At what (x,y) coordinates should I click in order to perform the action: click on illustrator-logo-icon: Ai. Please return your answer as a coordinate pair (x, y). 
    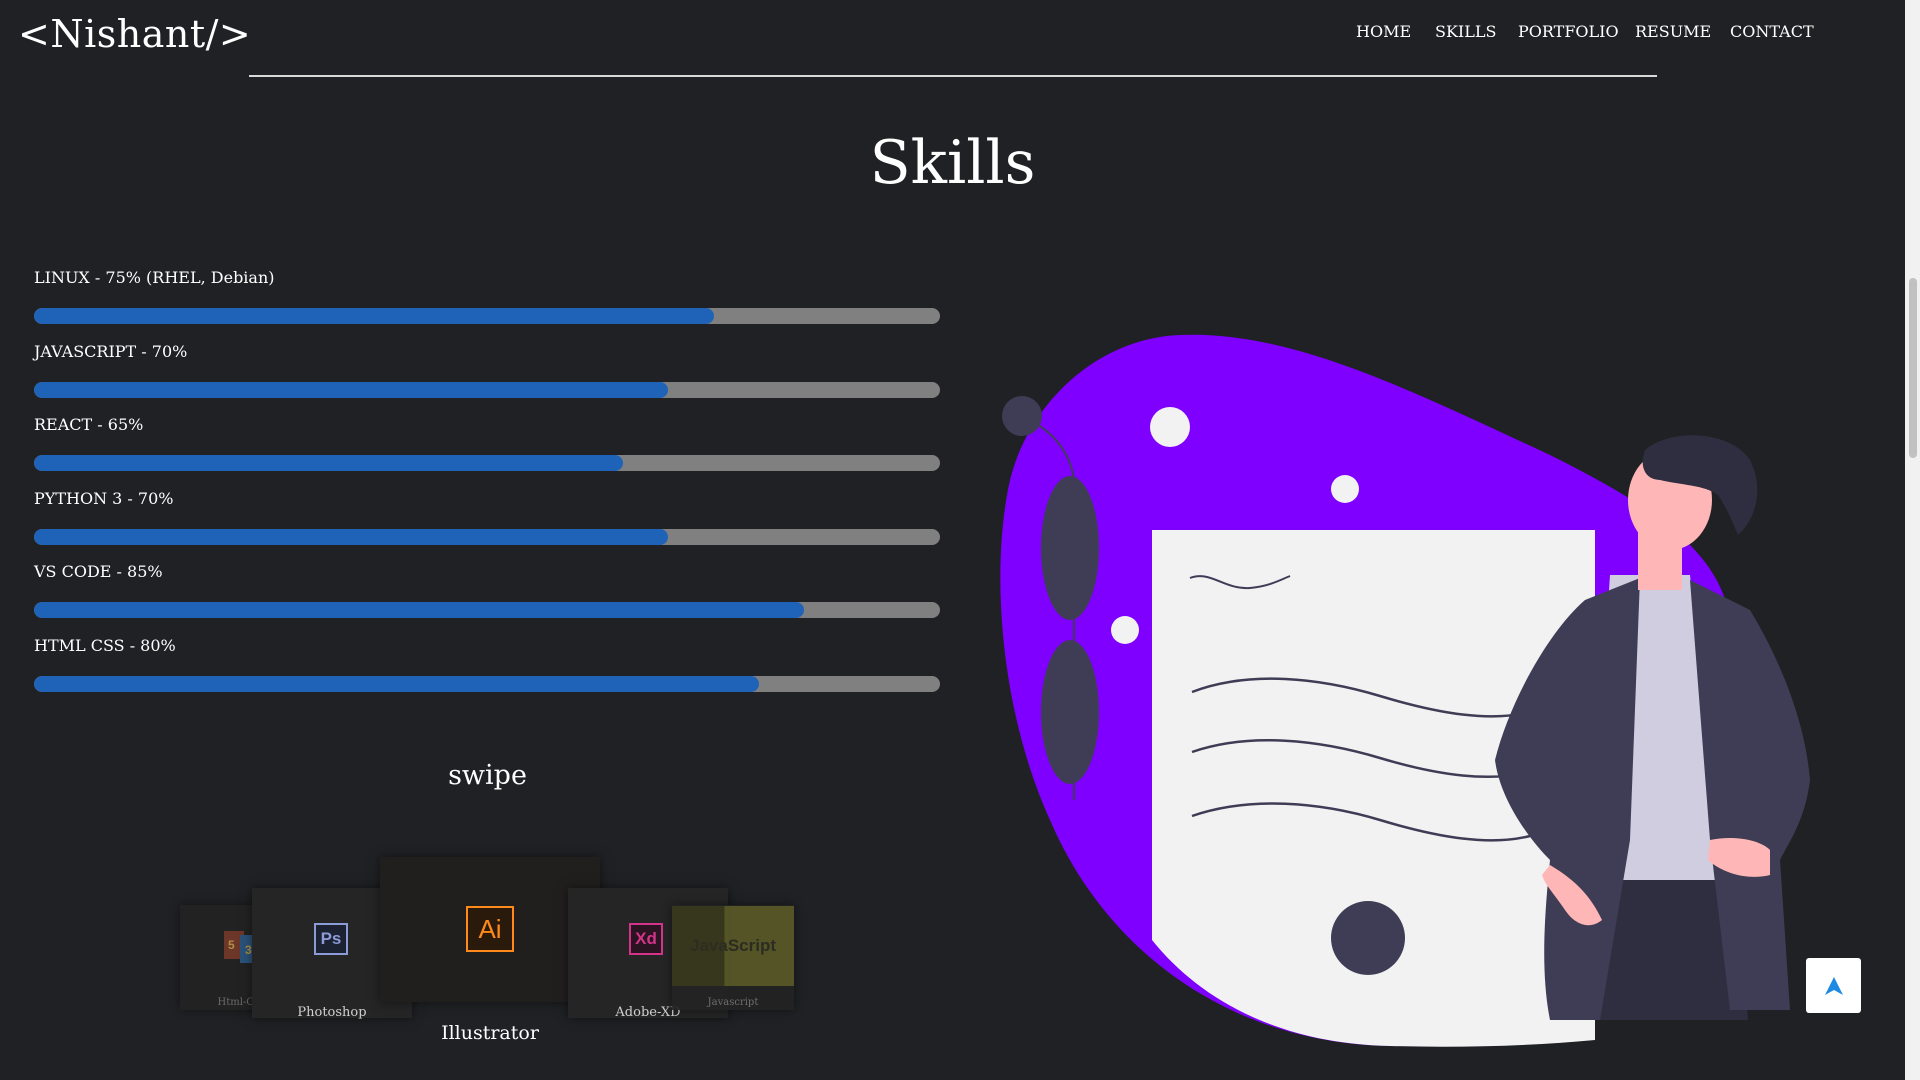
    Looking at the image, I should click on (490, 929).